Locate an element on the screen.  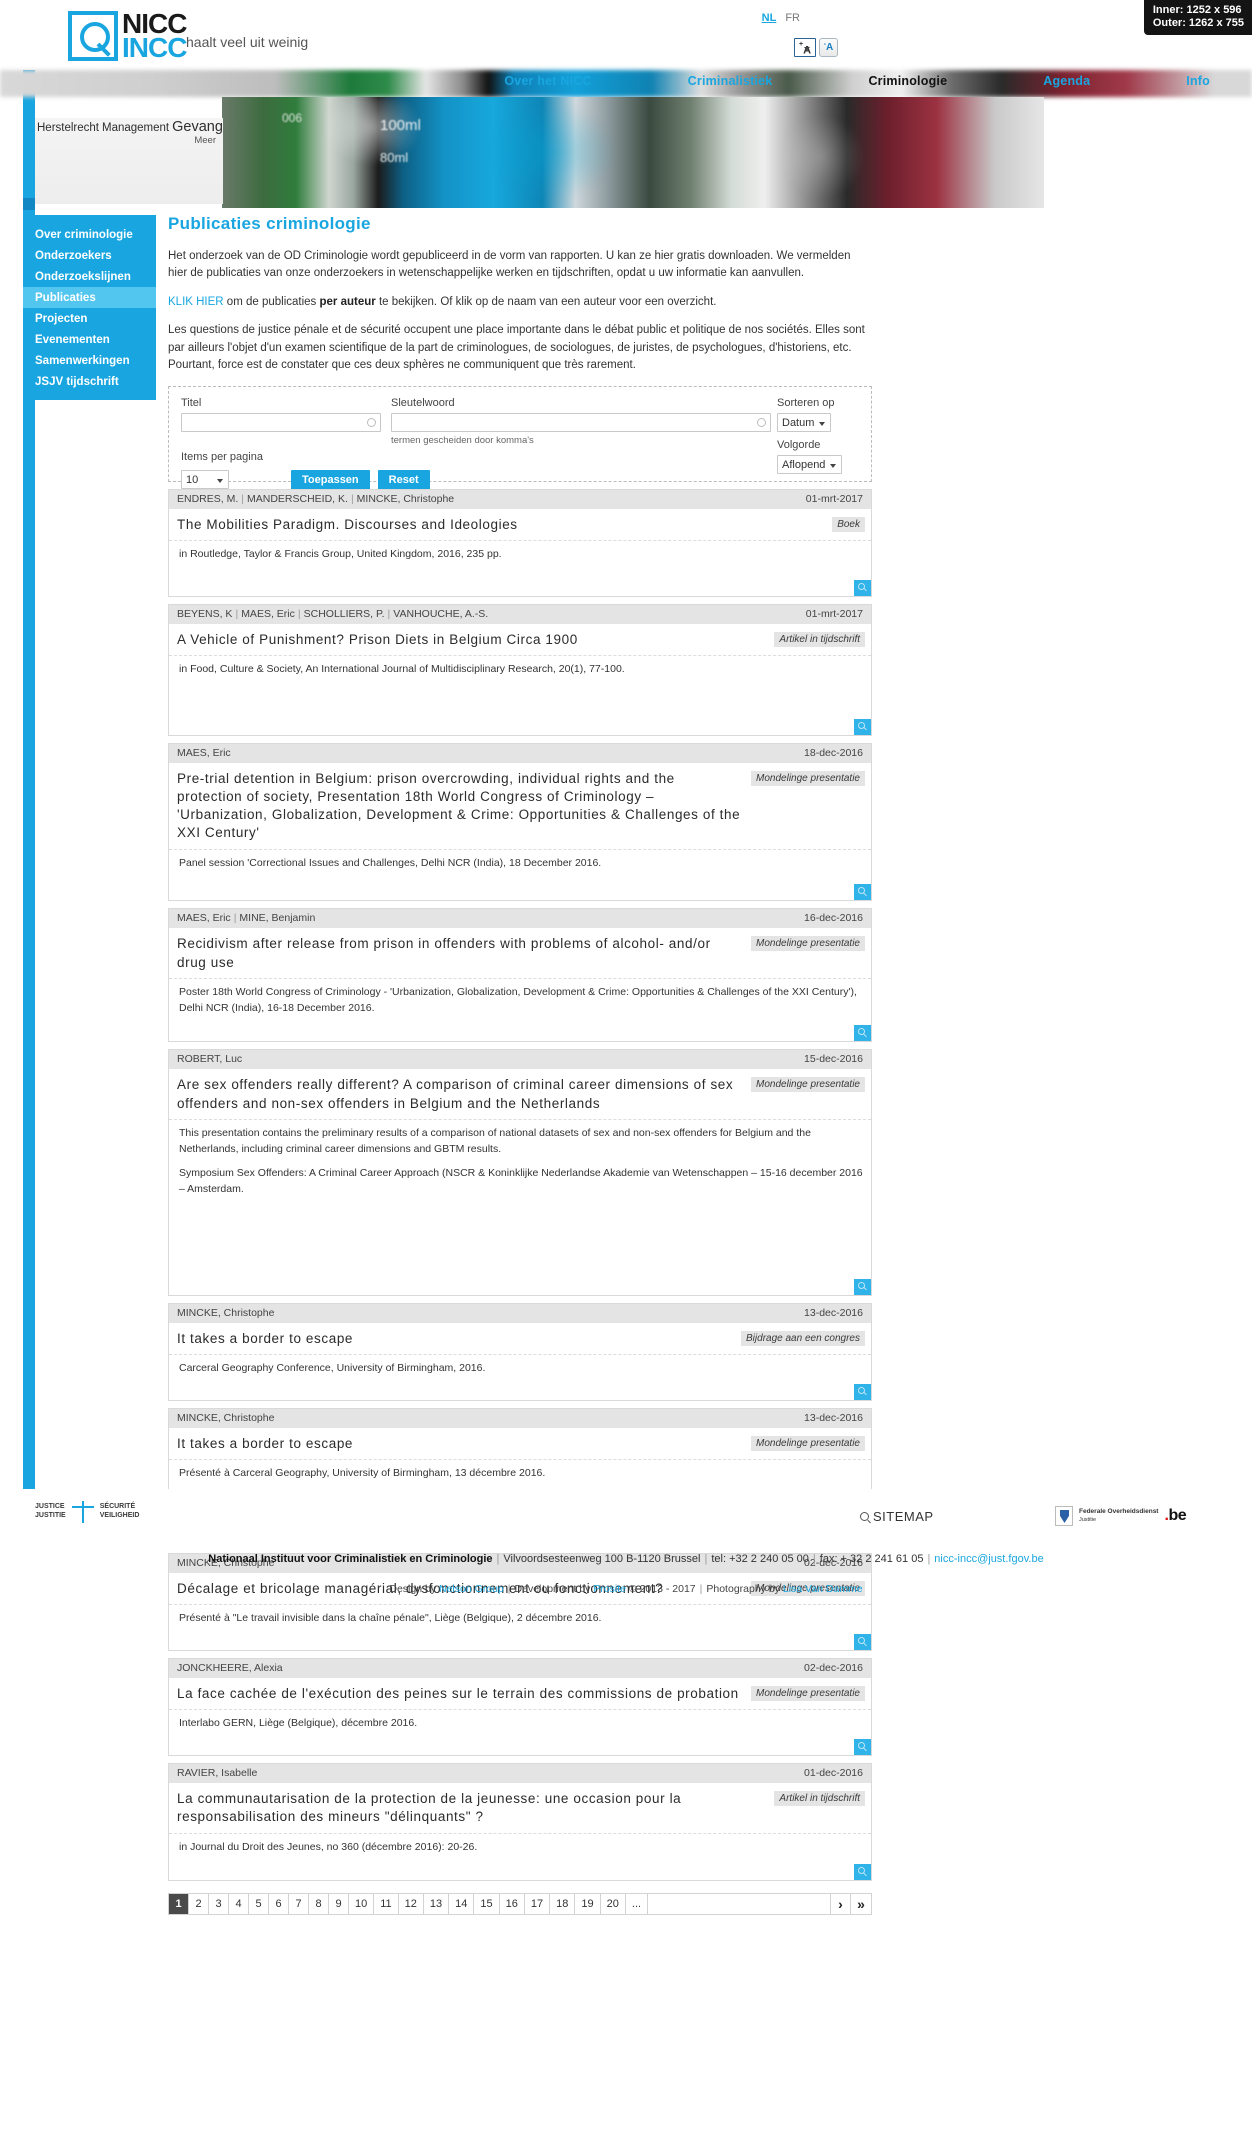
klik-hier-link: KLIK HIER is located at coordinates (196, 302).